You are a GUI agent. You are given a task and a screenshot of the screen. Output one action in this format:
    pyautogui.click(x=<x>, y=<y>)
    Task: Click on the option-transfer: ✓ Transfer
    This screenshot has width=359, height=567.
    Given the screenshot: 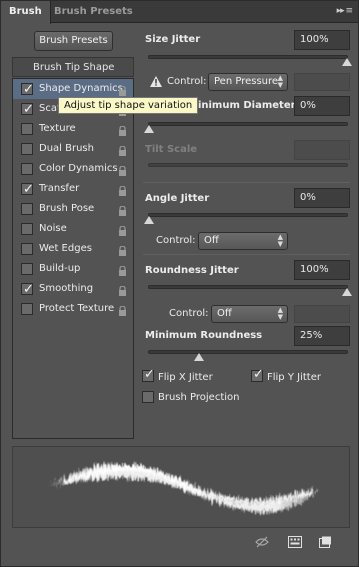 What is the action you would take?
    pyautogui.click(x=73, y=189)
    